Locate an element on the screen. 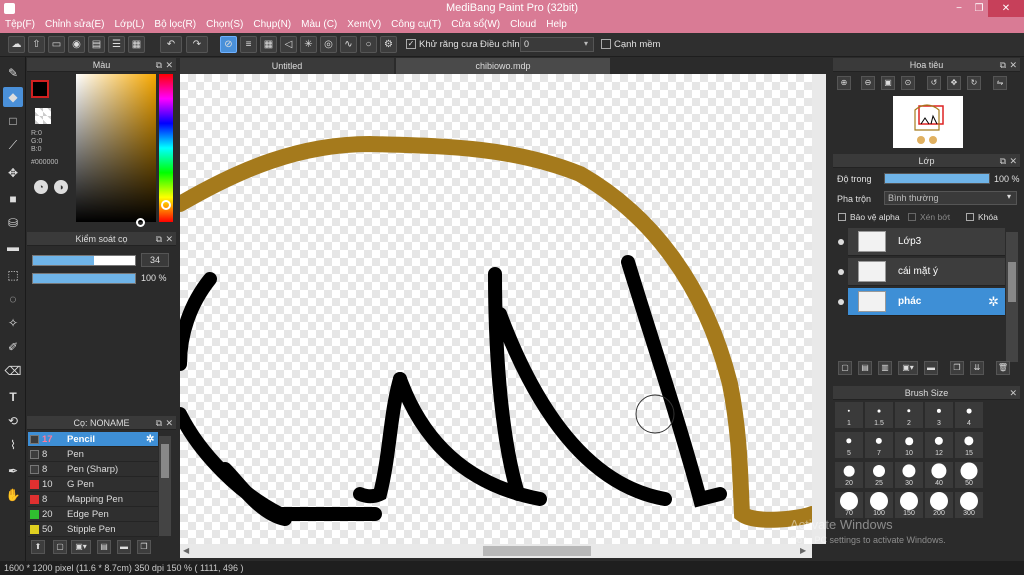  brush-size-cell: 1 is located at coordinates (849, 415).